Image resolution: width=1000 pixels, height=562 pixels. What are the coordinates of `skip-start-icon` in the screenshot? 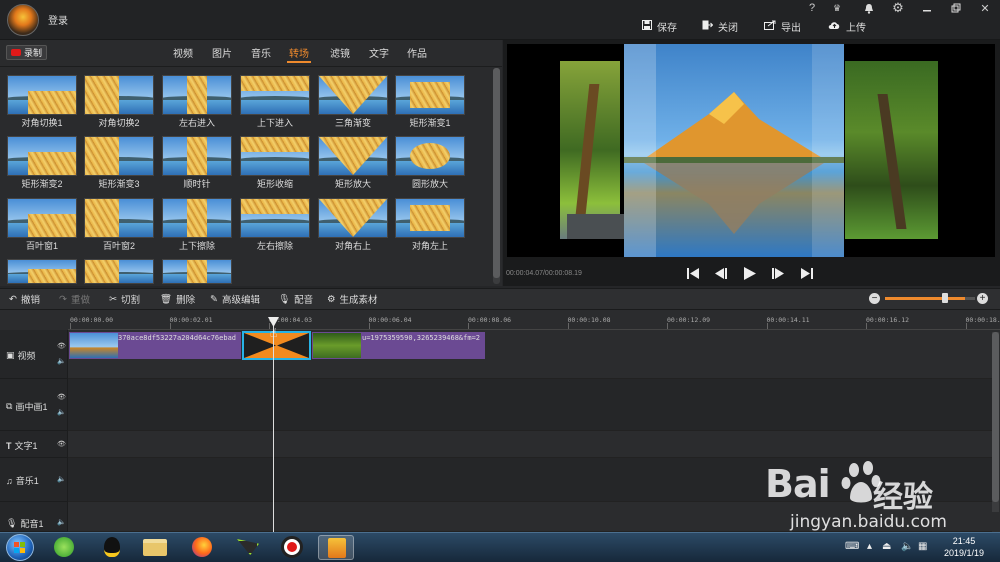 It's located at (693, 273).